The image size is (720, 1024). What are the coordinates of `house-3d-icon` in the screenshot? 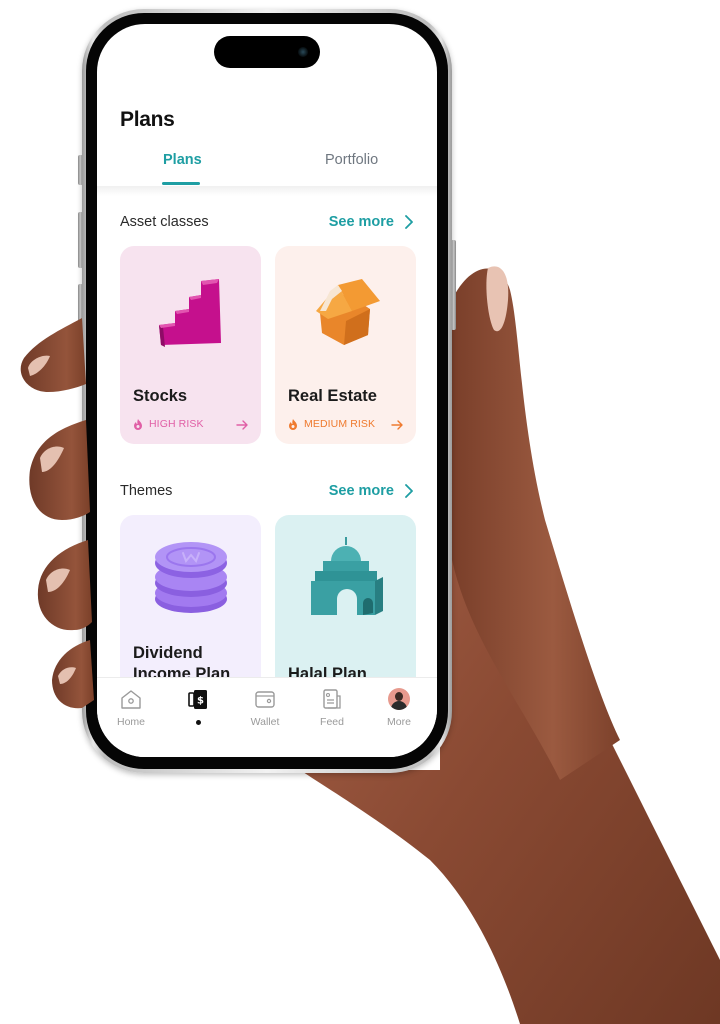 It's located at (345, 311).